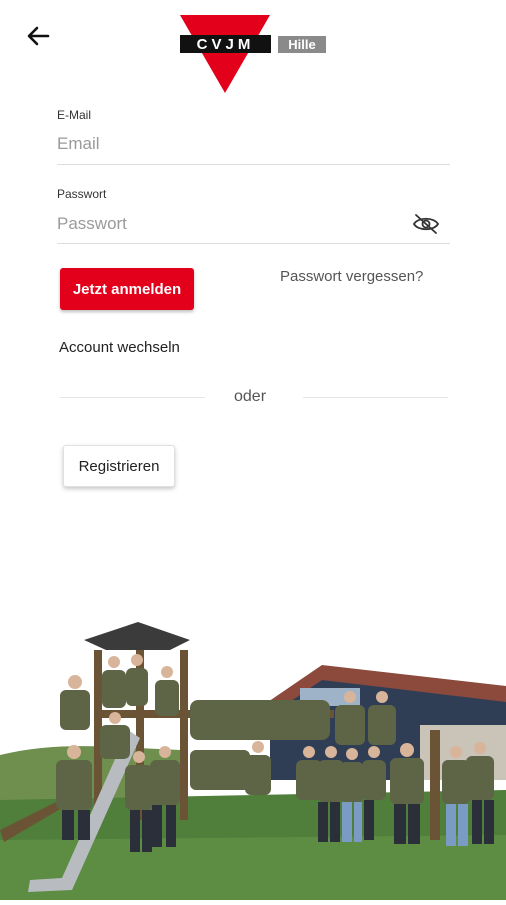 The image size is (506, 905). I want to click on logo-text: CVJM, so click(226, 44).